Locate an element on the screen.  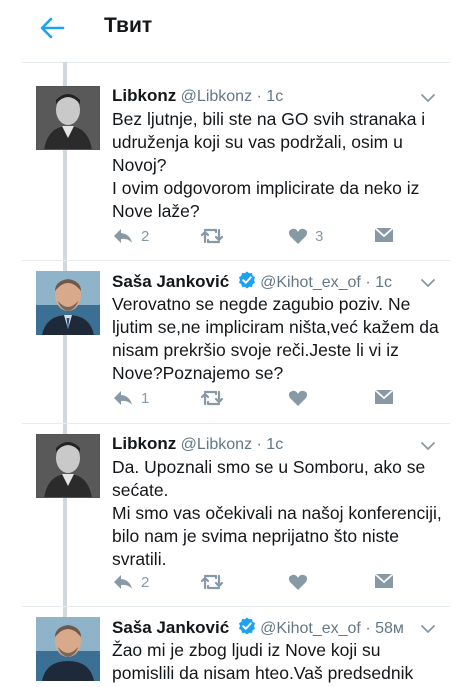
like-count: 3 is located at coordinates (319, 236).